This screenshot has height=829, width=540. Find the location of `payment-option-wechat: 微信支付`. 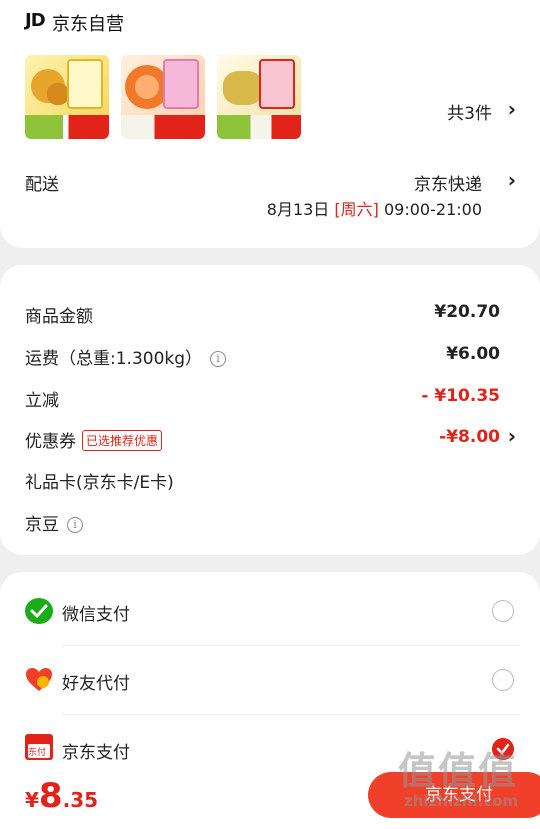

payment-option-wechat: 微信支付 is located at coordinates (270, 612).